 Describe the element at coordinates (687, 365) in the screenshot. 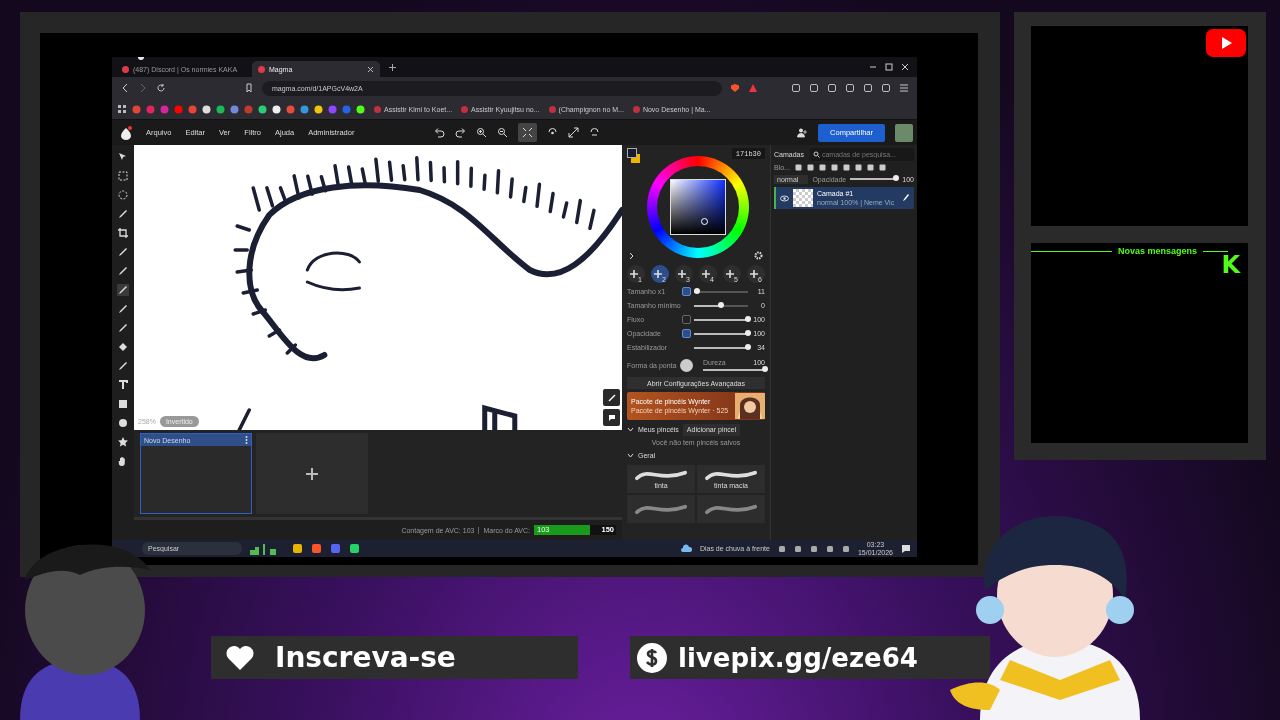

I see `tip-shape-button` at that location.